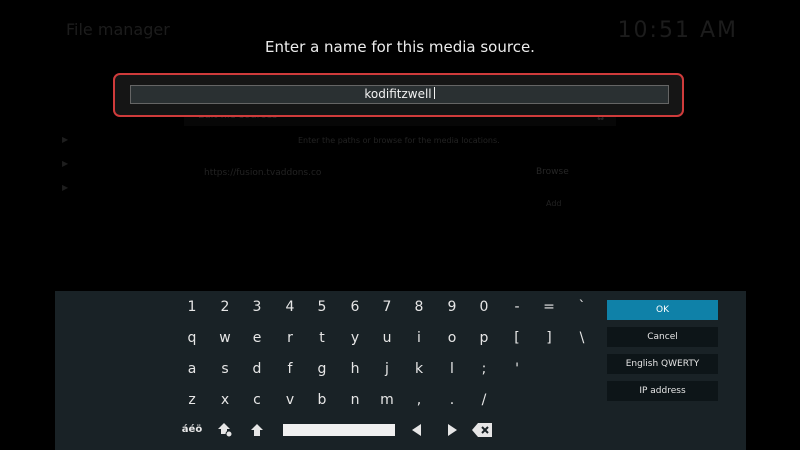  Describe the element at coordinates (257, 369) in the screenshot. I see `key: d` at that location.